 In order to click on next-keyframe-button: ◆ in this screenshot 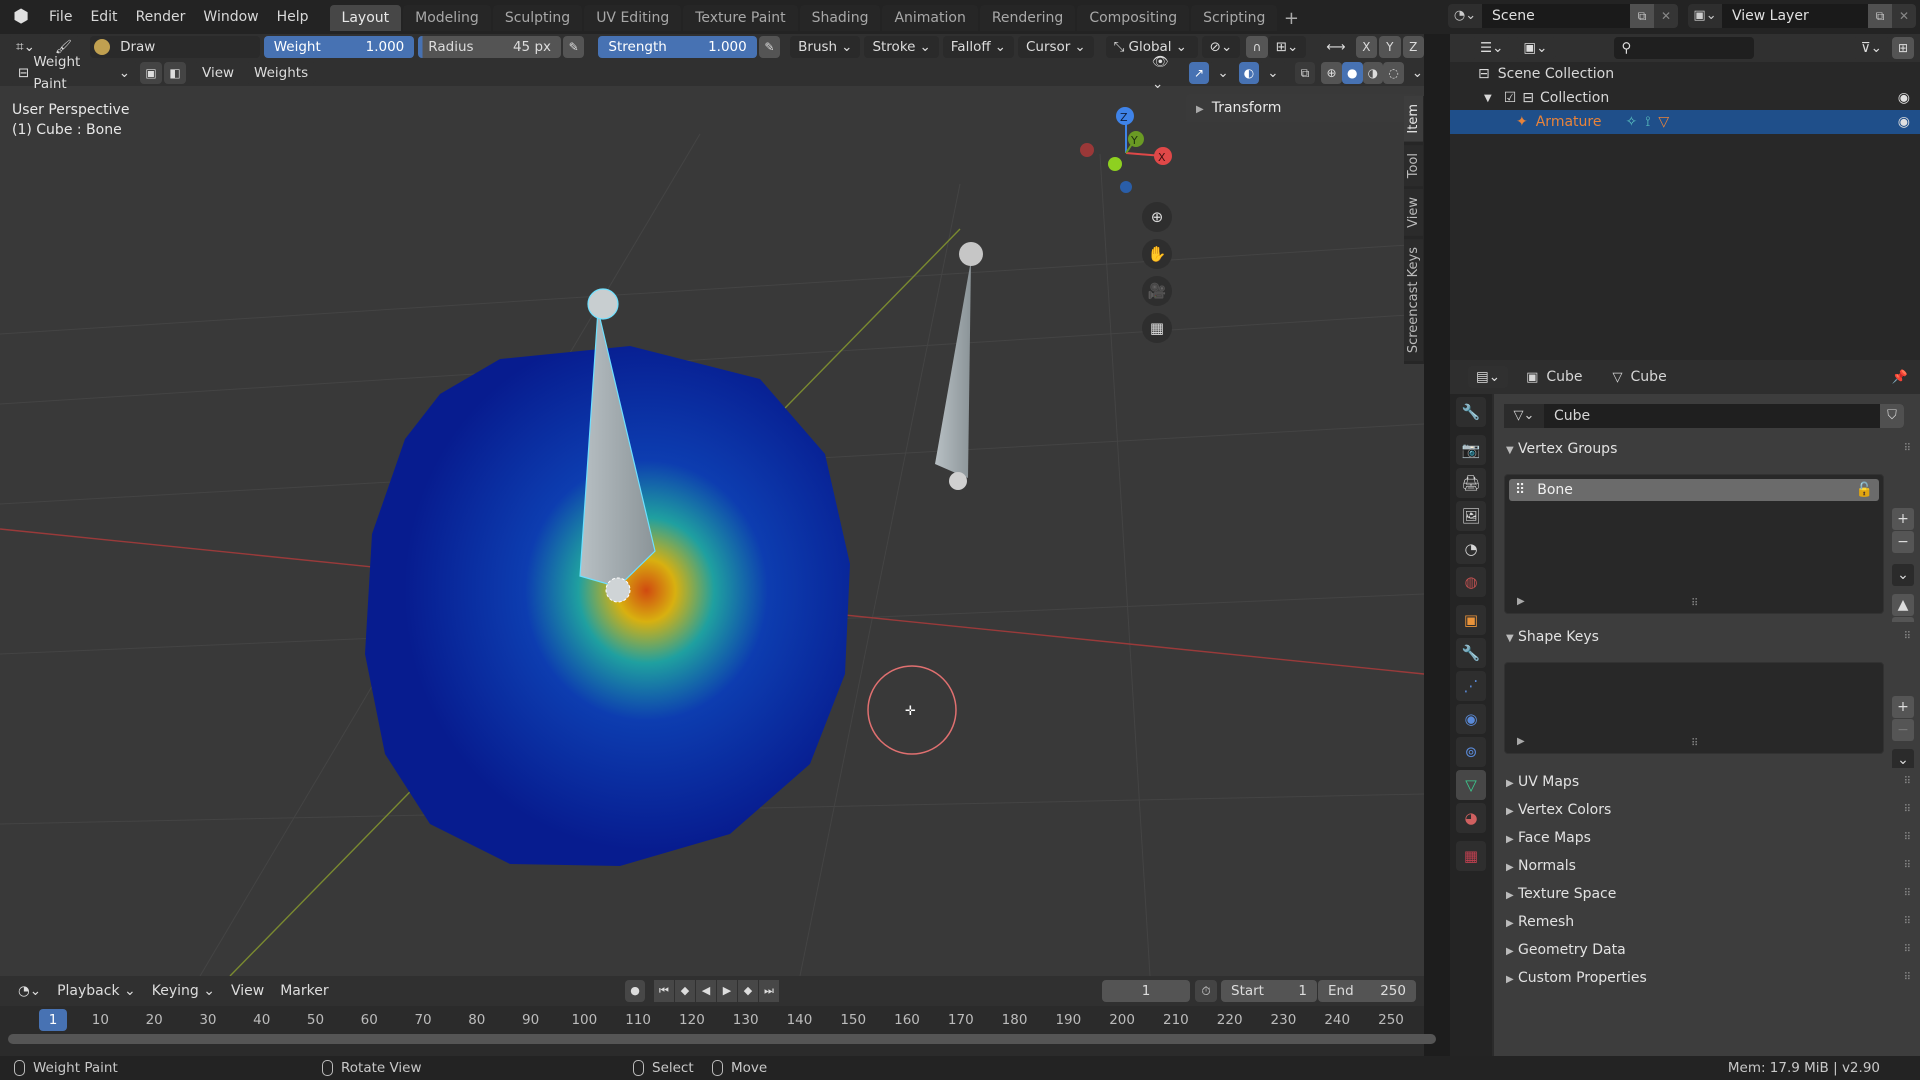, I will do `click(748, 991)`.